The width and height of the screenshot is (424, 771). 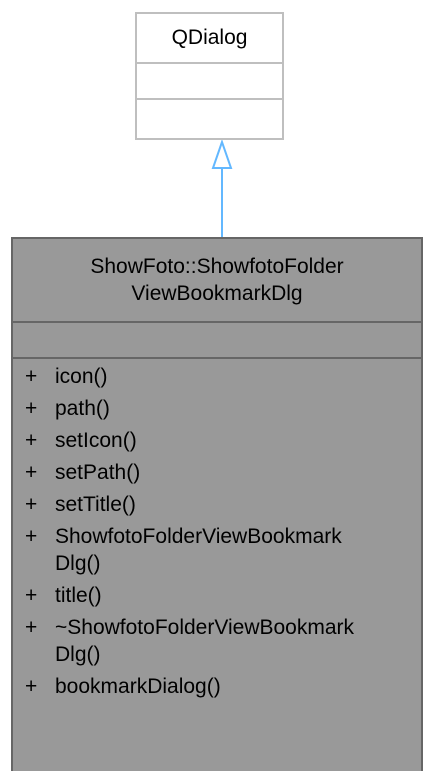 I want to click on operation-row: + ~ShowfotoFolderViewBookmark Dlg(), so click(x=217, y=641).